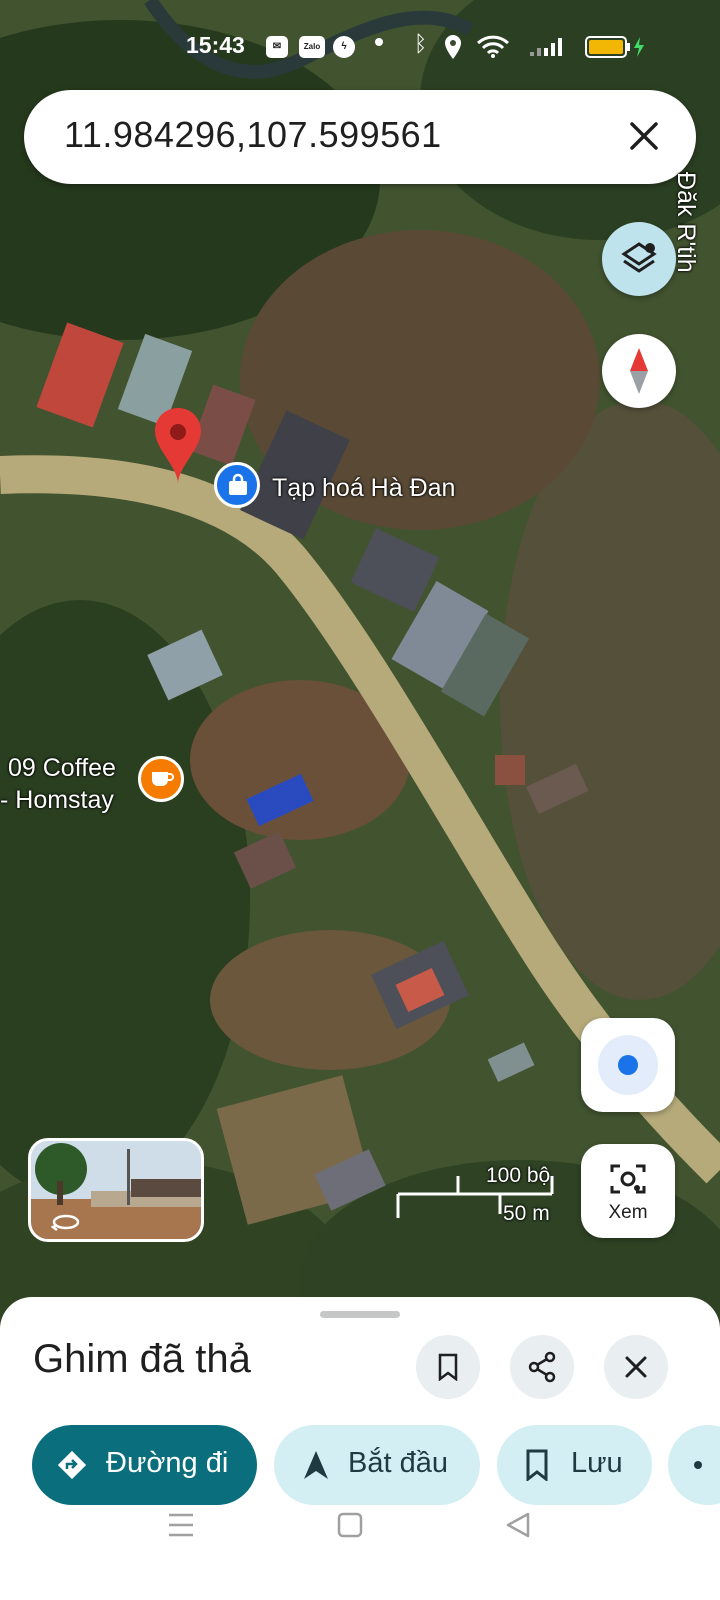 The width and height of the screenshot is (720, 1600). I want to click on back-icon, so click(518, 1525).